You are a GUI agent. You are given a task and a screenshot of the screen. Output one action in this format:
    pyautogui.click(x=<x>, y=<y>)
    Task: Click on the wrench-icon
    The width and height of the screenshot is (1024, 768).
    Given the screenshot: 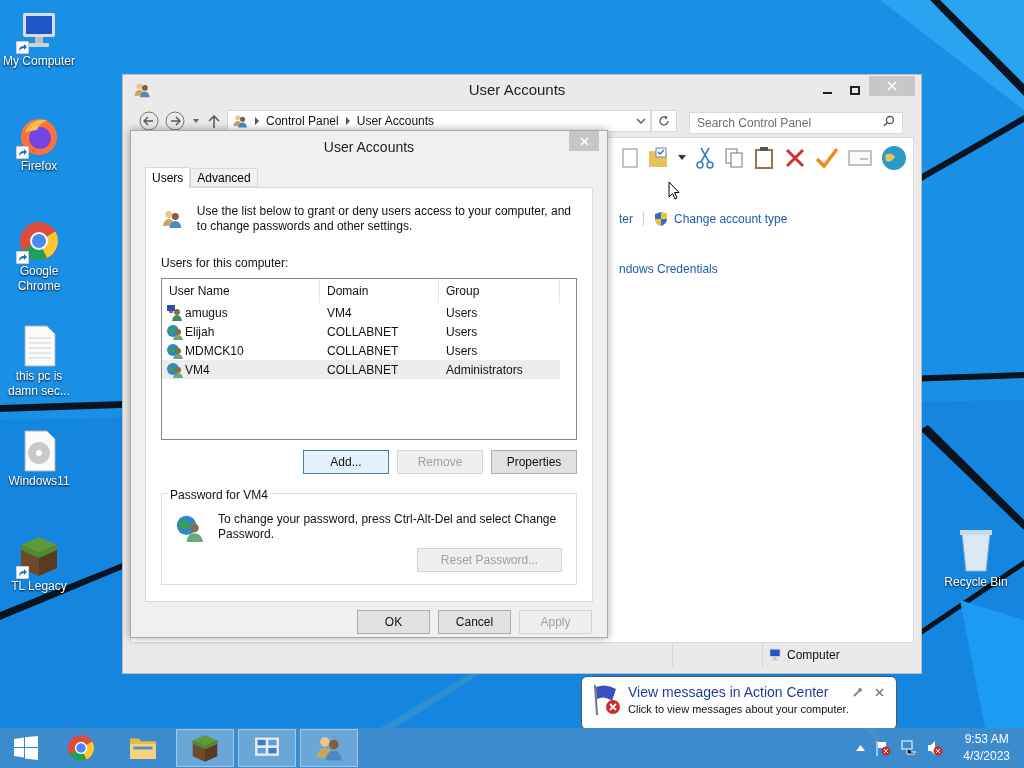 What is the action you would take?
    pyautogui.click(x=857, y=692)
    